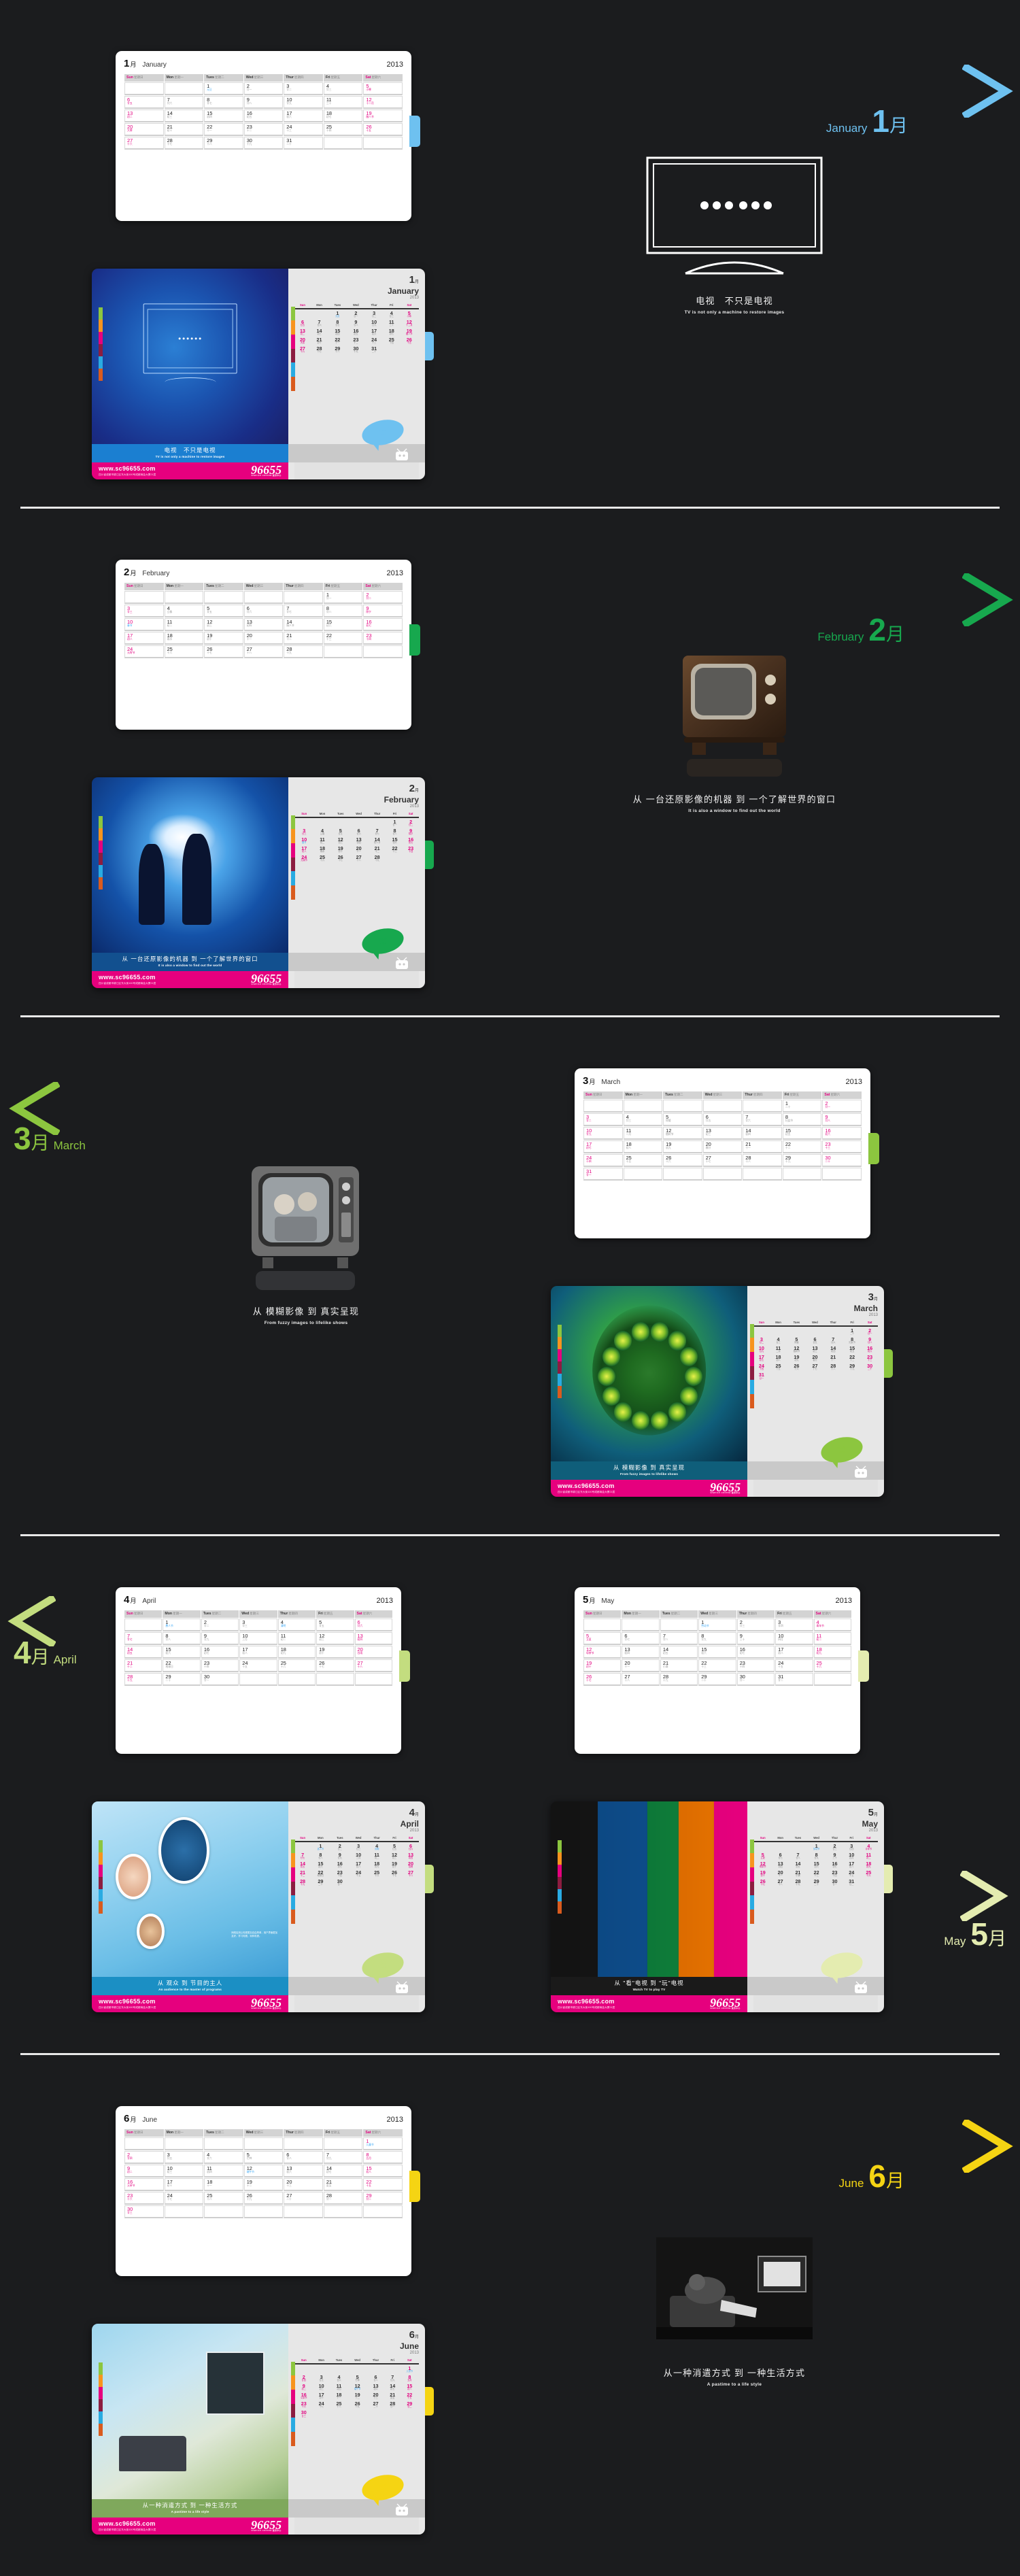  I want to click on mini-day-cell: 28 廿一, so click(393, 2405).